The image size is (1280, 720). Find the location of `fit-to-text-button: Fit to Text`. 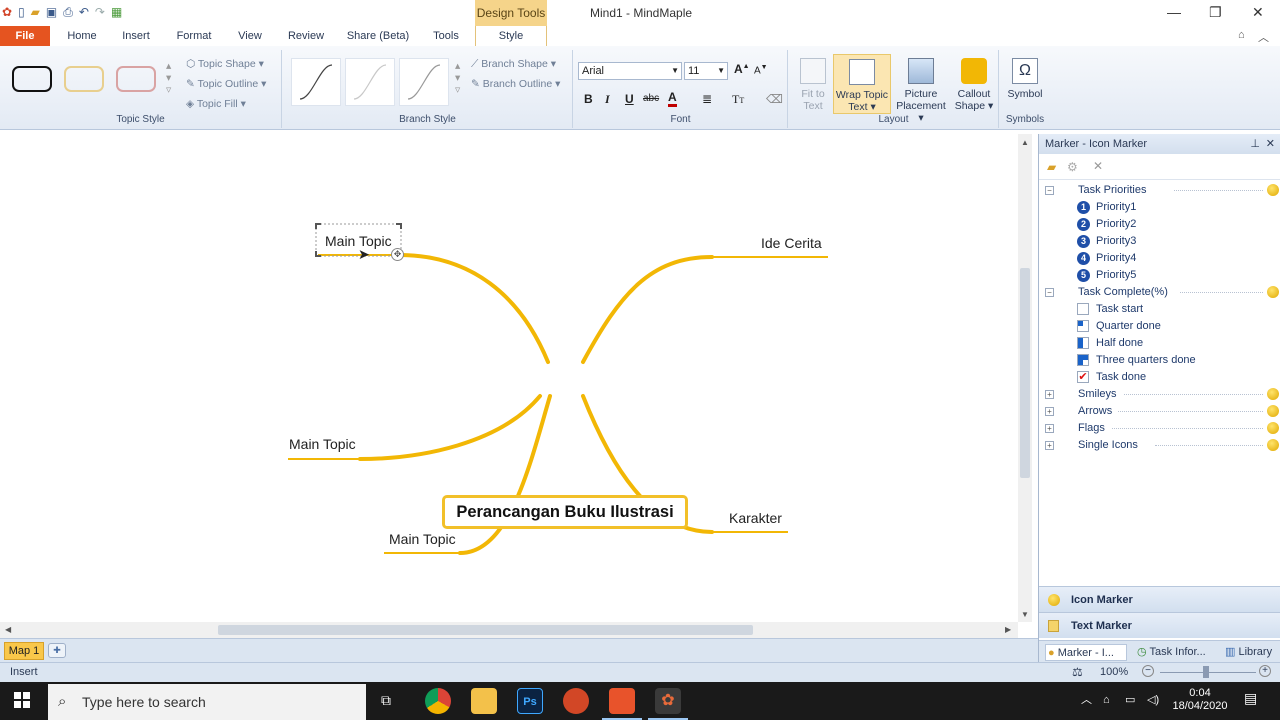

fit-to-text-button: Fit to Text is located at coordinates (813, 85).